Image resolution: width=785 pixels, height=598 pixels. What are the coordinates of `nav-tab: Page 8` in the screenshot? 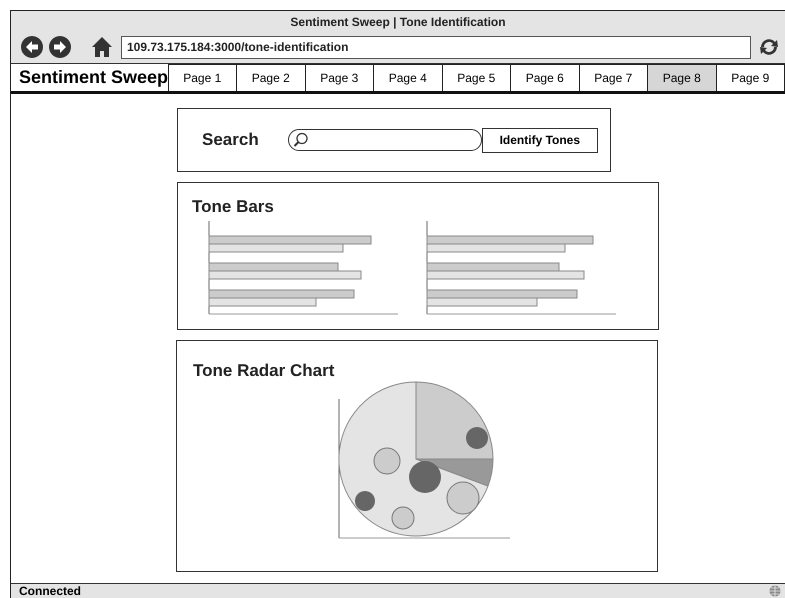 It's located at (681, 77).